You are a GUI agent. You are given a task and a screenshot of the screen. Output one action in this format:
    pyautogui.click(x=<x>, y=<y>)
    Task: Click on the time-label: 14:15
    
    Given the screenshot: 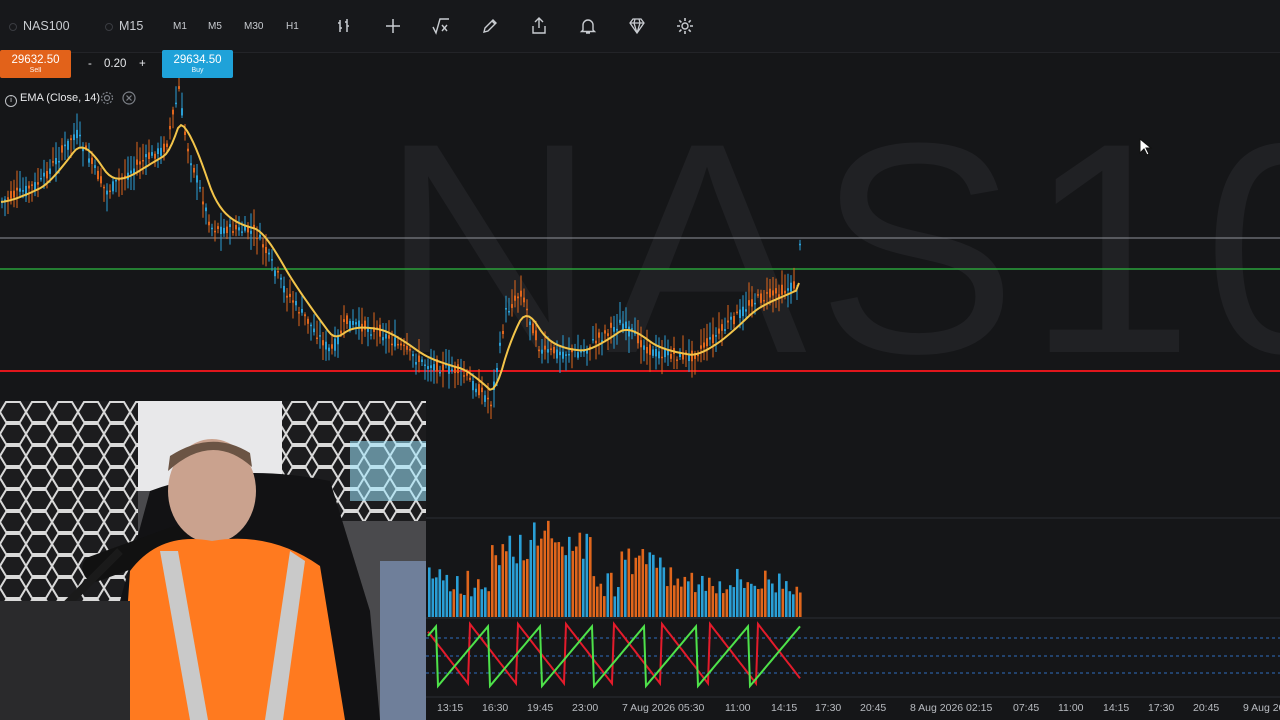 What is the action you would take?
    pyautogui.click(x=1116, y=708)
    